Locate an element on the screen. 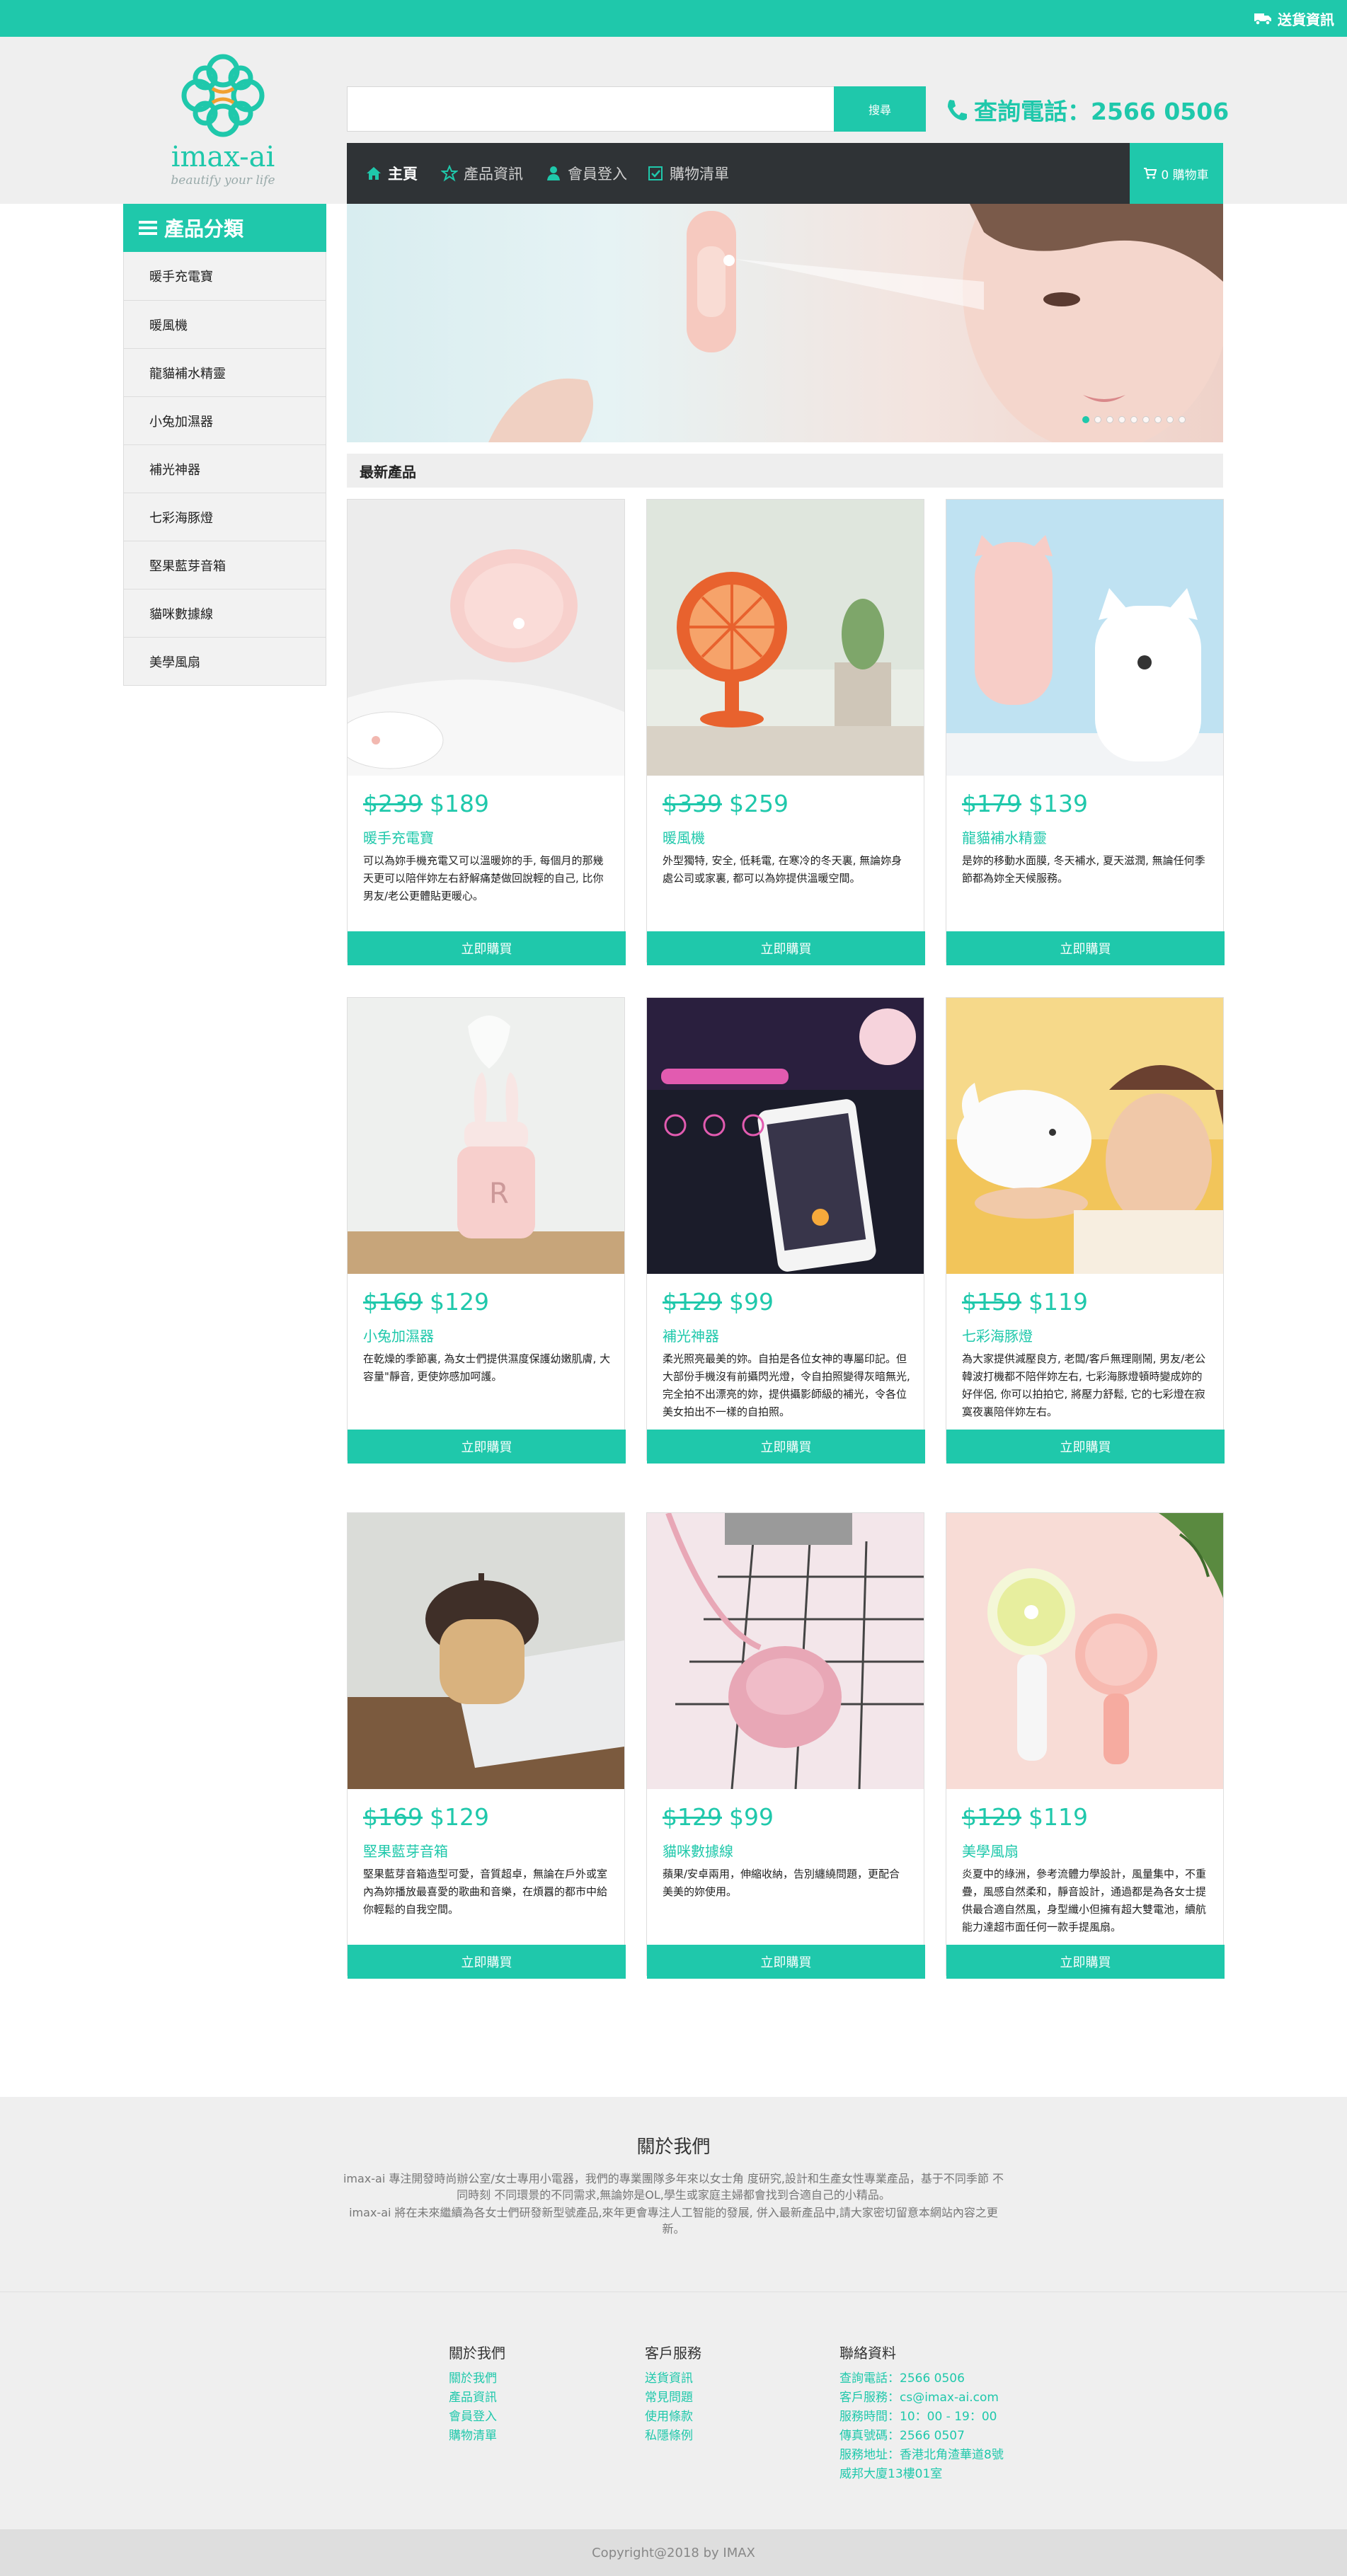  original-price: $169 is located at coordinates (393, 1302).